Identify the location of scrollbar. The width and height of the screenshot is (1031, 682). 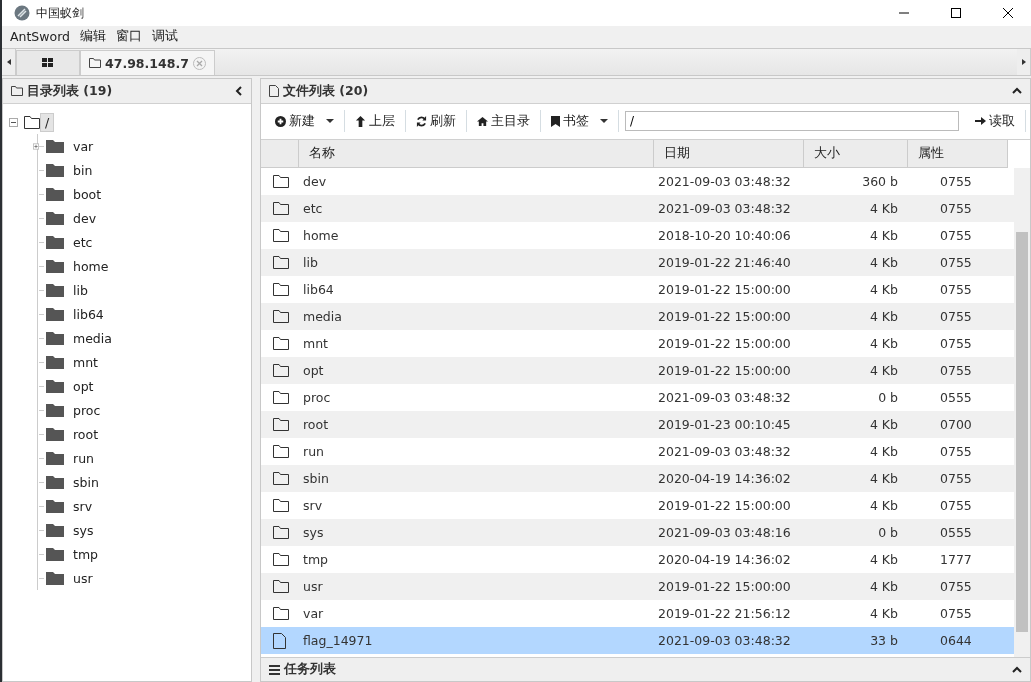
(1022, 412).